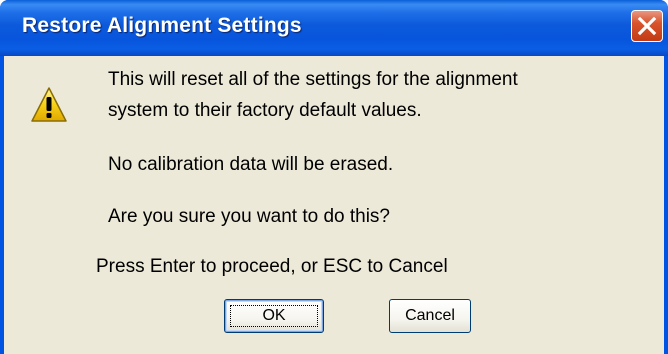  I want to click on message-line-3: No calibration data will be erased., so click(251, 164).